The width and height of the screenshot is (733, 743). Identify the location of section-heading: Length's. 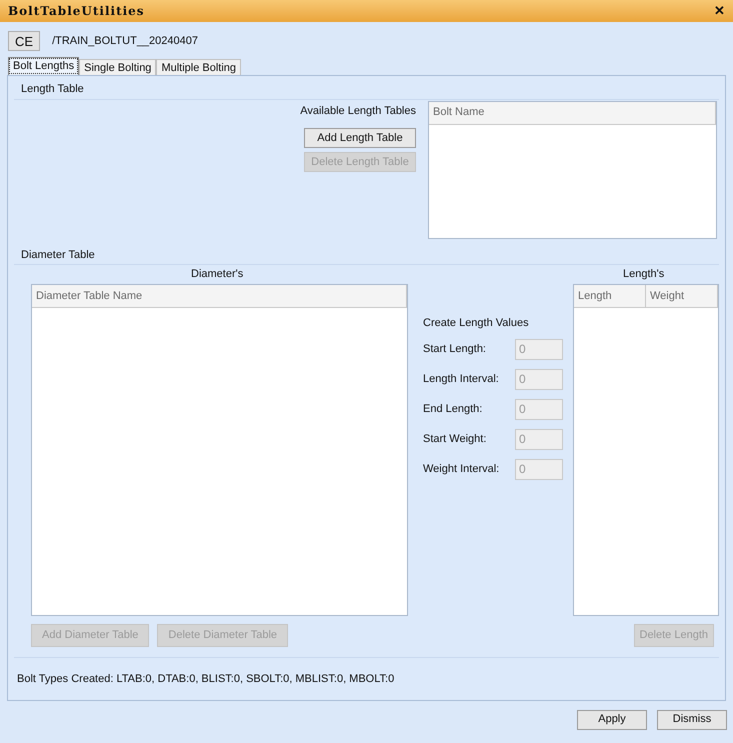
(643, 274).